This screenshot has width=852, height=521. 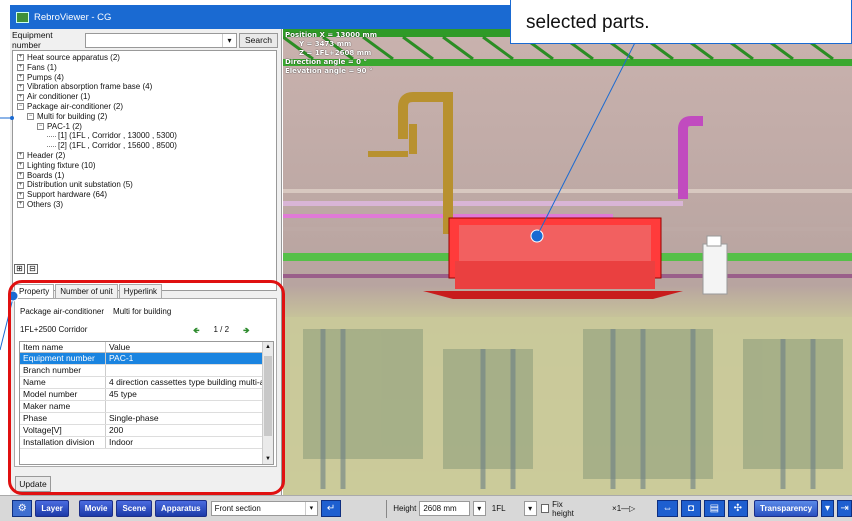 I want to click on tree-node-label: Boards (1), so click(x=46, y=175).